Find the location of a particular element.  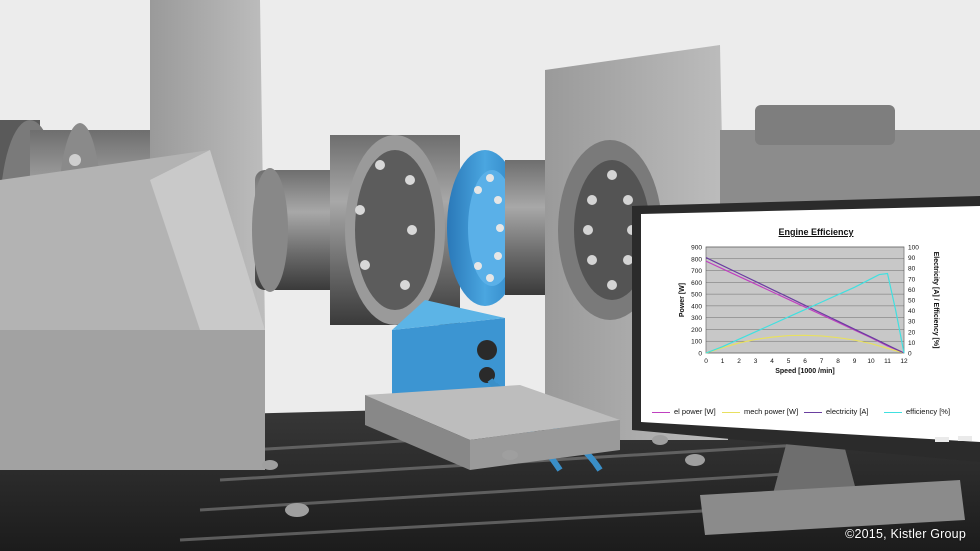

x-tick-label: 0 is located at coordinates (706, 361).